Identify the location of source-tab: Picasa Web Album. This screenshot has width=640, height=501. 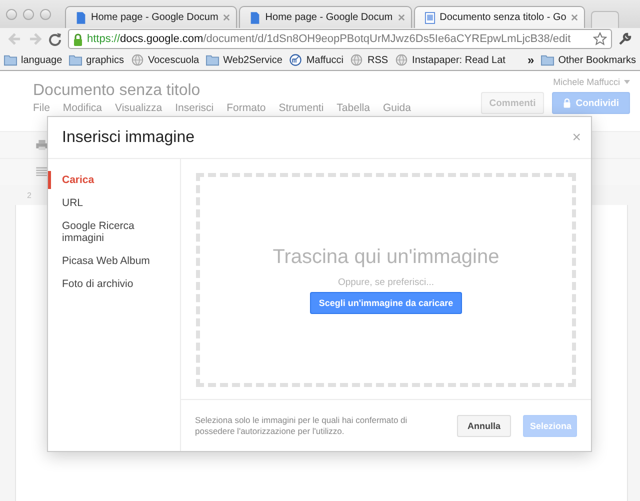
(114, 261).